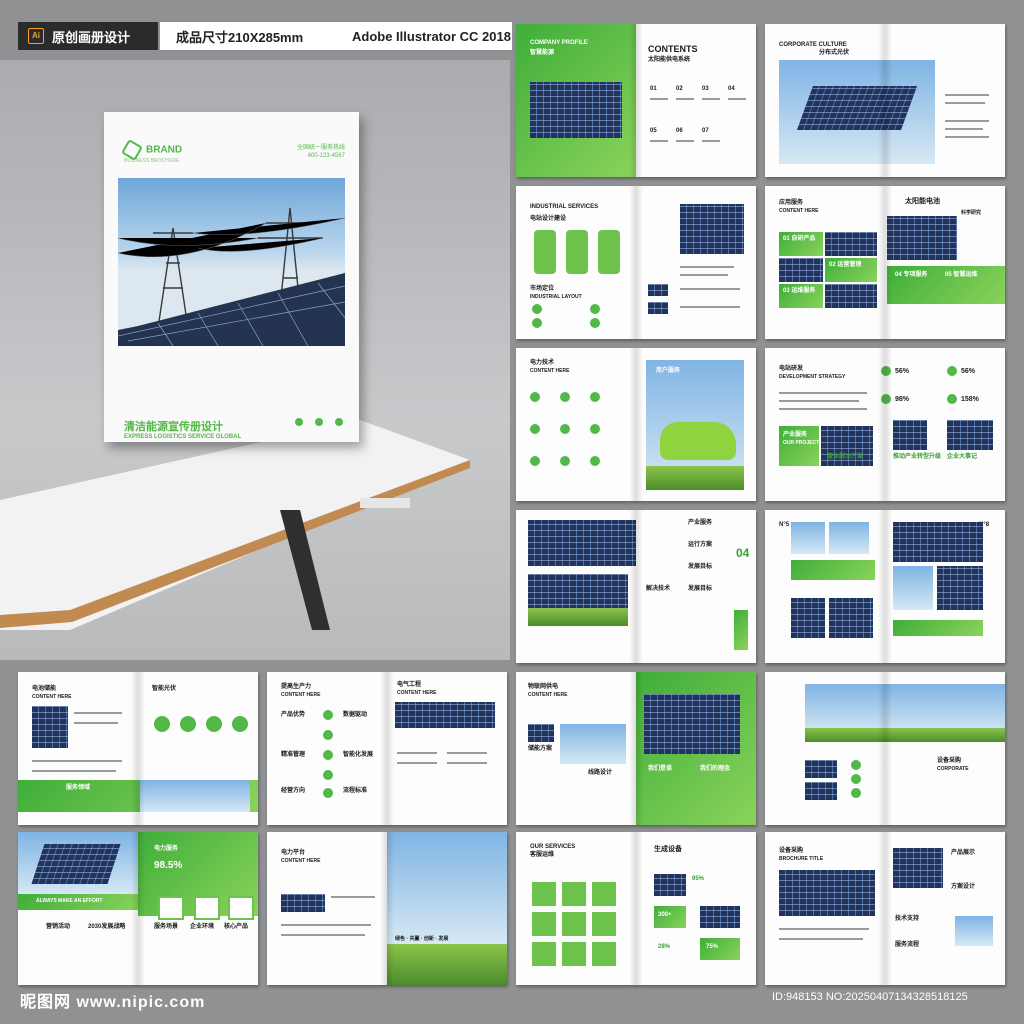 The image size is (1024, 1024). Describe the element at coordinates (799, 239) in the screenshot. I see `app-item-1: 01 自研产品` at that location.